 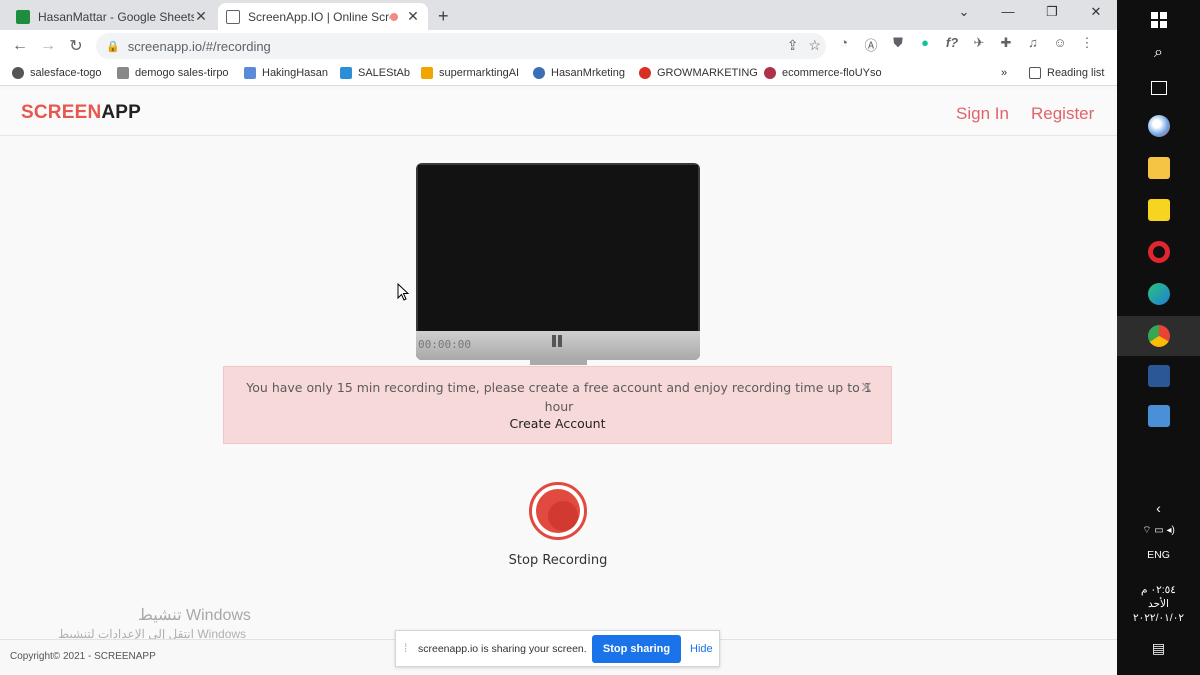 What do you see at coordinates (1158, 20) in the screenshot?
I see `windows-logo-icon` at bounding box center [1158, 20].